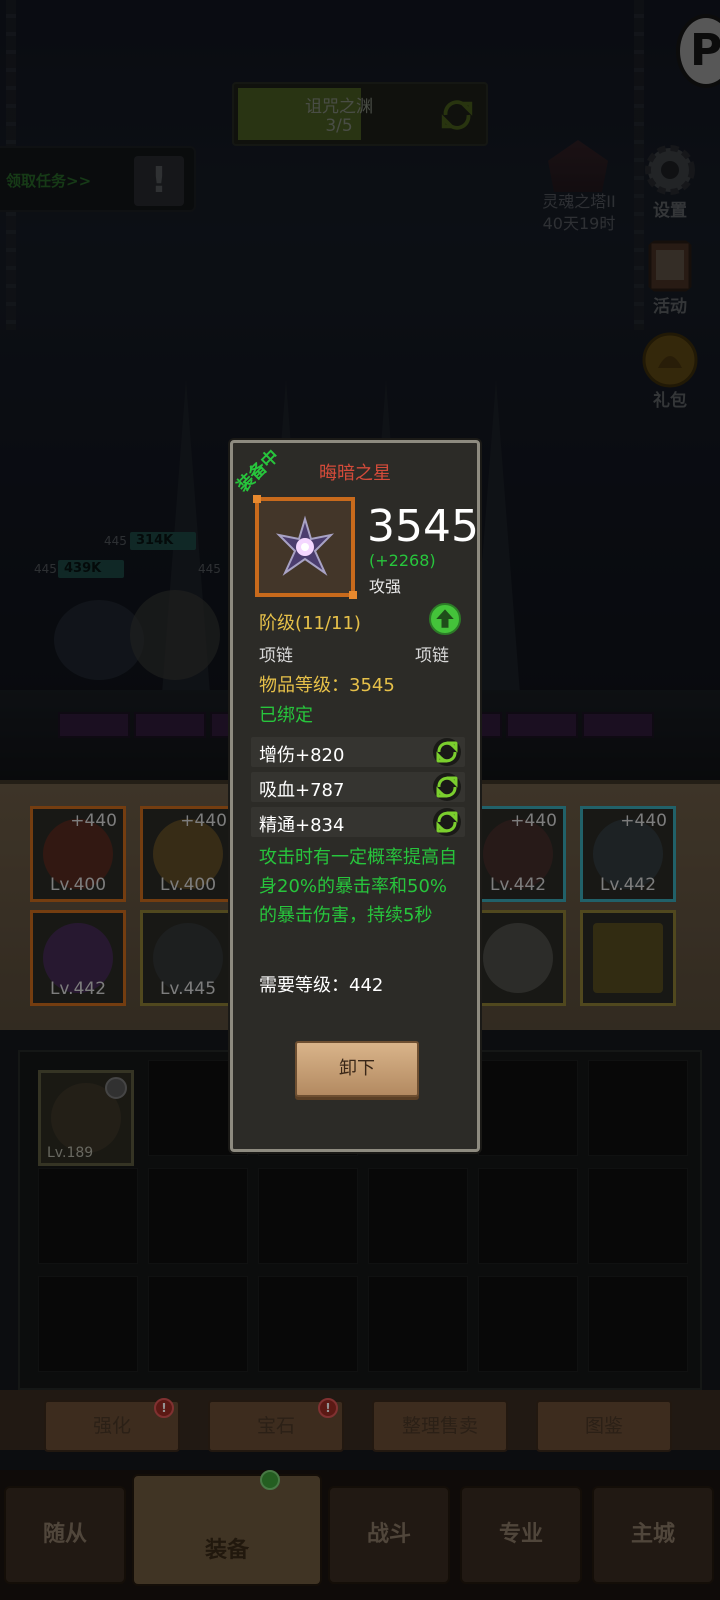 The height and width of the screenshot is (1600, 720). I want to click on item-icon-frame, so click(305, 547).